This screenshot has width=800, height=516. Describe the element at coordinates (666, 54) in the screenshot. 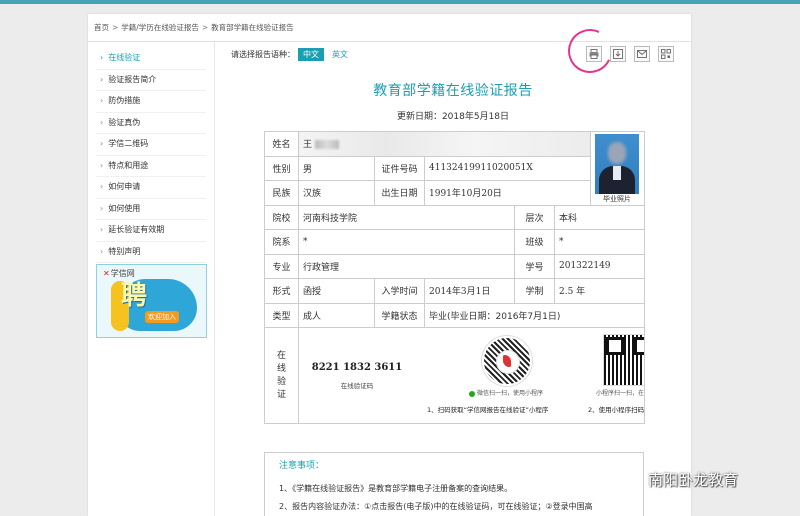

I see `qrcode-icon` at that location.